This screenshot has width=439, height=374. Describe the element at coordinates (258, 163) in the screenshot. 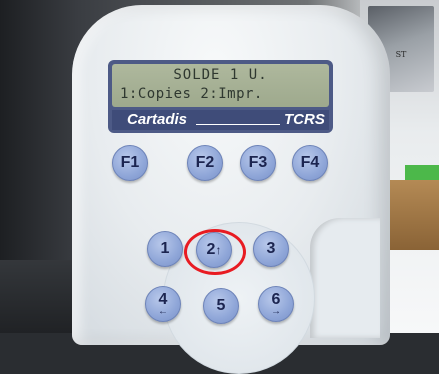

I see `f3-key: F3` at that location.